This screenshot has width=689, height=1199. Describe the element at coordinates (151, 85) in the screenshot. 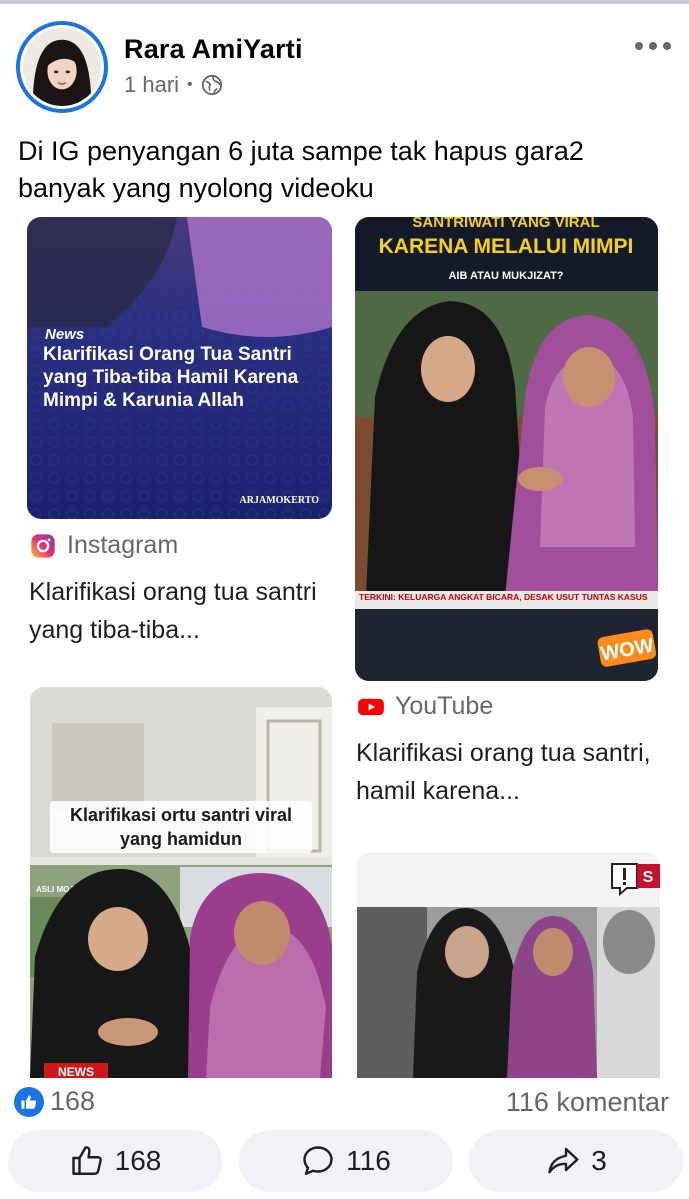

I see `post-time: 1 hari` at that location.